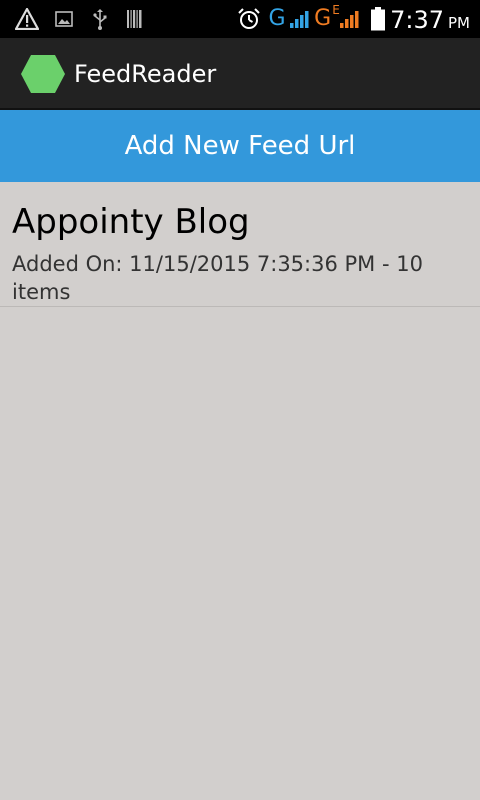  I want to click on clock-ampm: PM, so click(459, 23).